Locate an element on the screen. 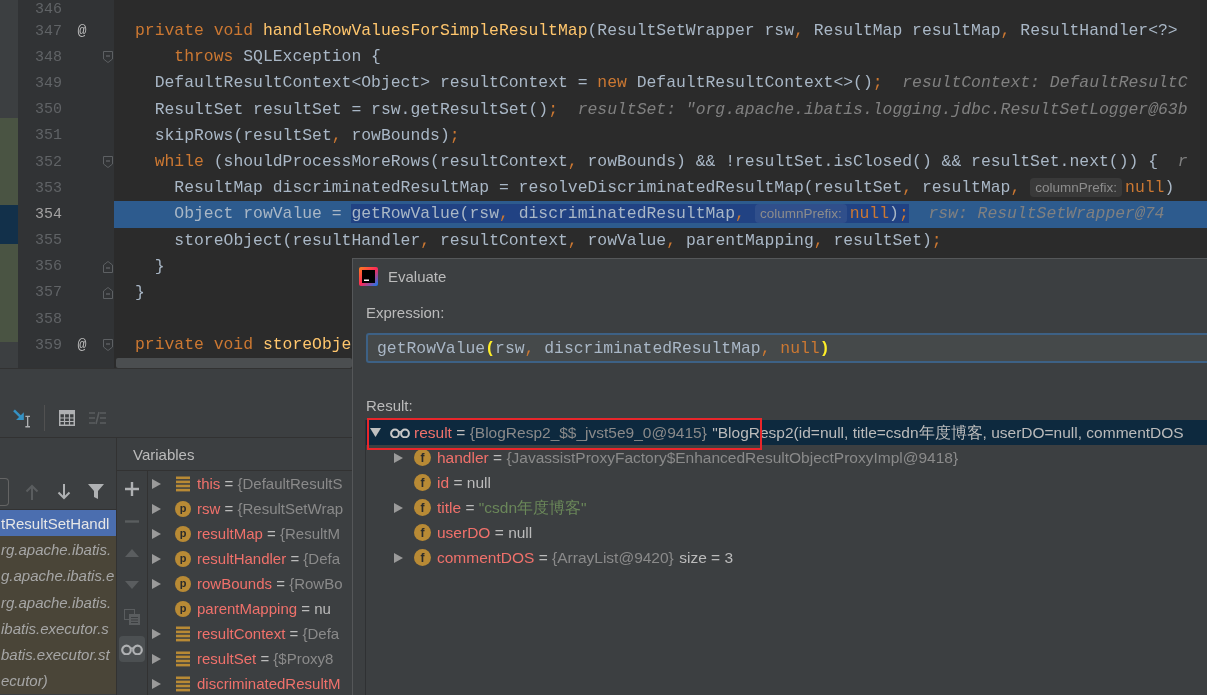 This screenshot has height=695, width=1207. stack-frame: g.apache.ibatis.e is located at coordinates (58, 575).